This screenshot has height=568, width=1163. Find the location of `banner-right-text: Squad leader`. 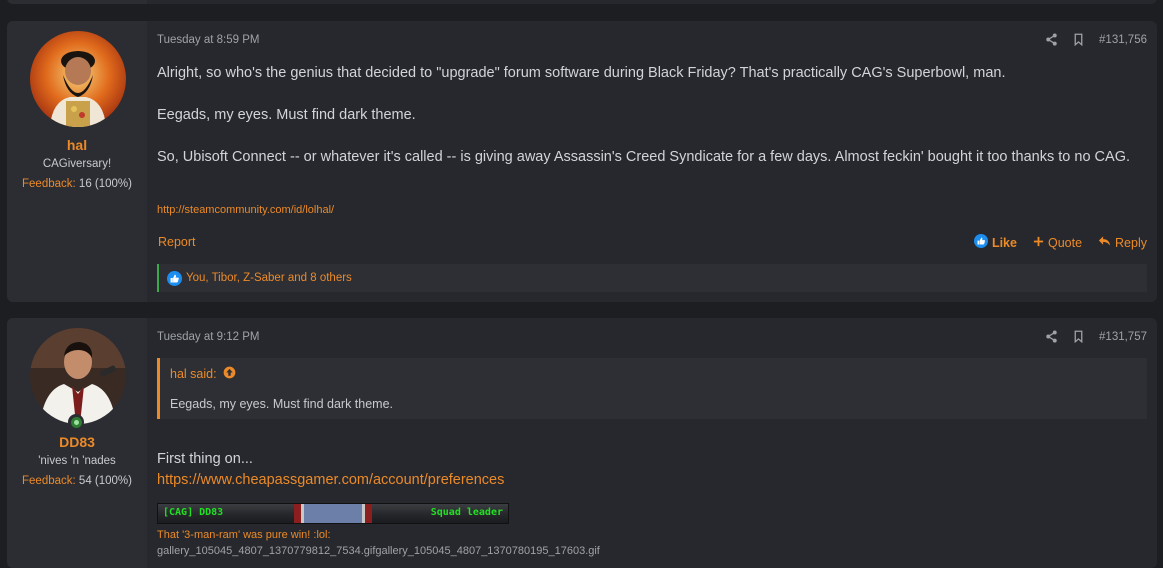

banner-right-text: Squad leader is located at coordinates (466, 512).